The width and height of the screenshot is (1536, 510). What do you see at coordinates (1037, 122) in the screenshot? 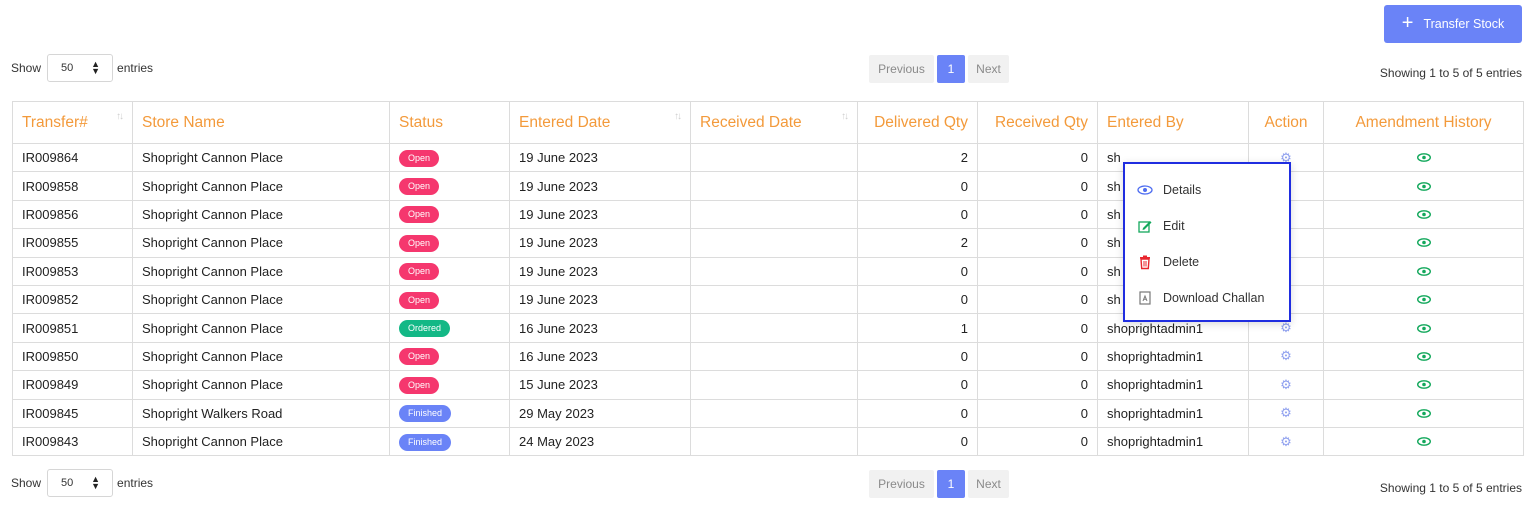
I see `col-received-qty: Received Qty` at bounding box center [1037, 122].